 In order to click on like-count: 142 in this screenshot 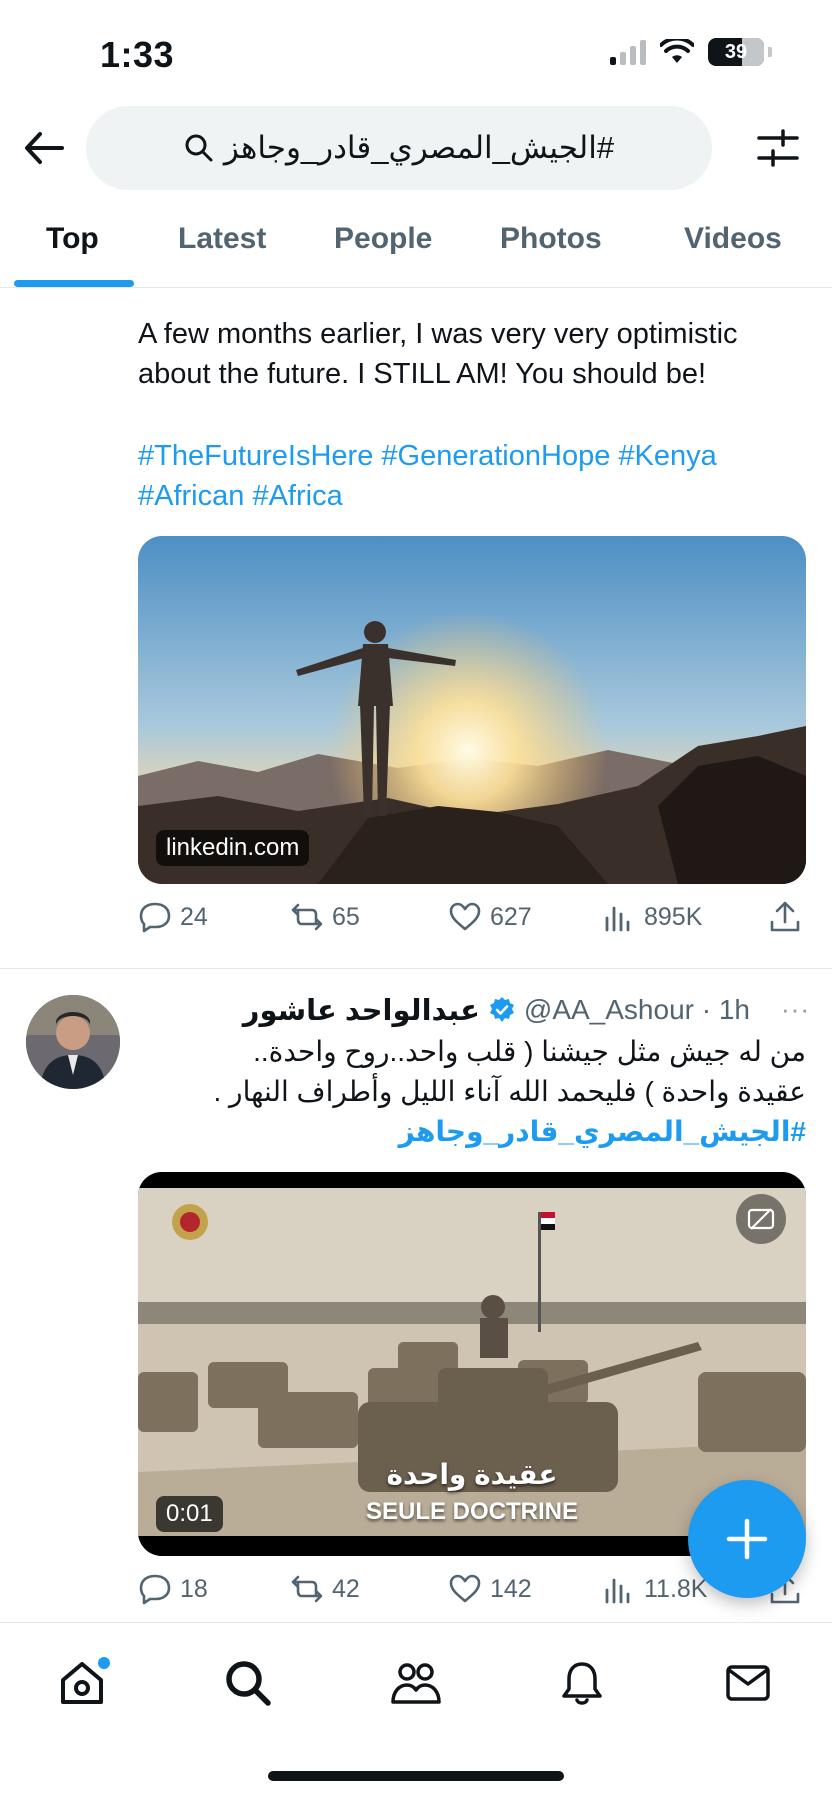, I will do `click(511, 1588)`.